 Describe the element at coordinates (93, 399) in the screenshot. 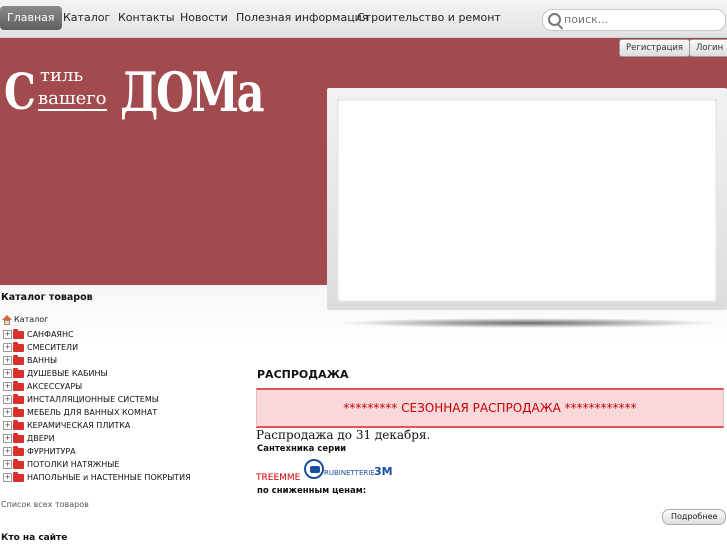

I see `tree-item-label: ИНСТАЛЛЯЦИОННЫЕ СИСТЕМЫ` at that location.